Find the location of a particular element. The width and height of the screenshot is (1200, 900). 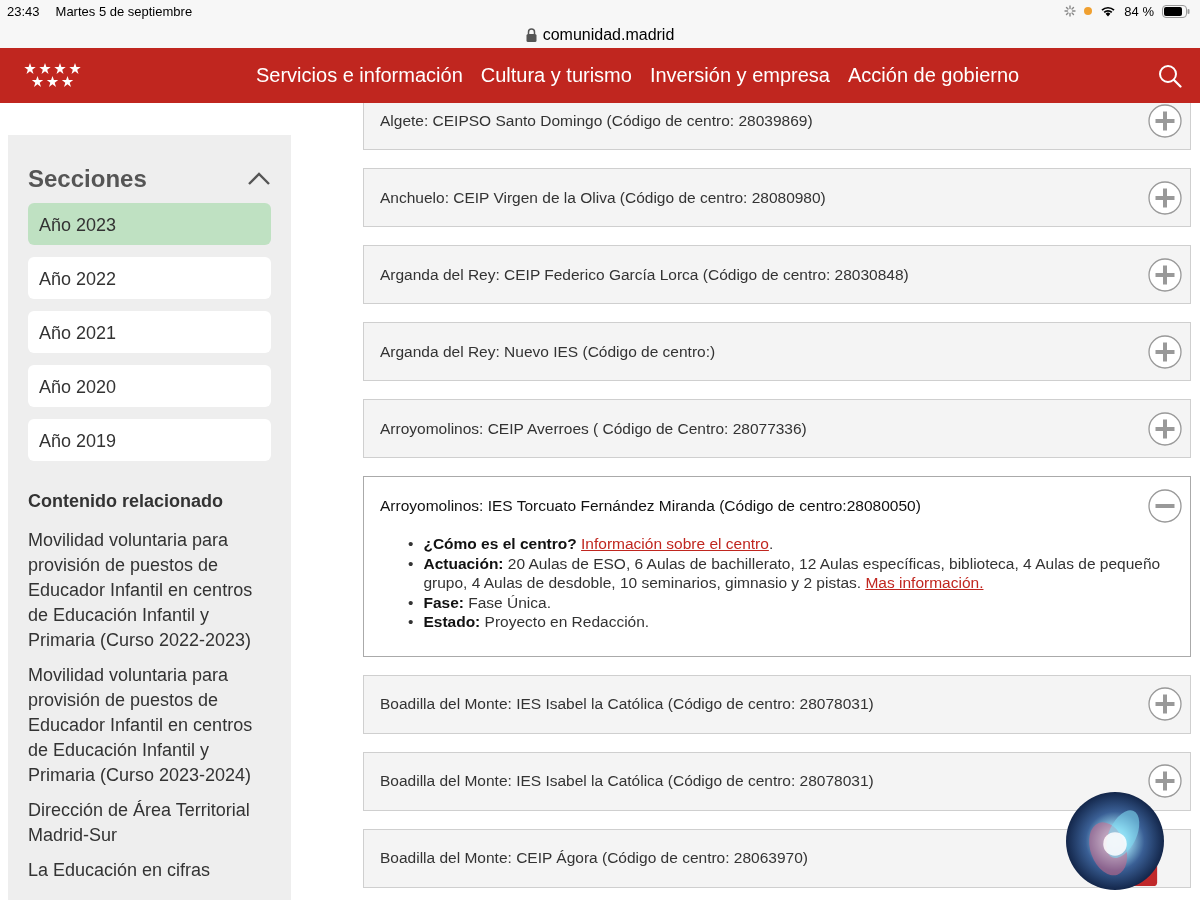

nav-link: Inversión y empresa is located at coordinates (739, 75).